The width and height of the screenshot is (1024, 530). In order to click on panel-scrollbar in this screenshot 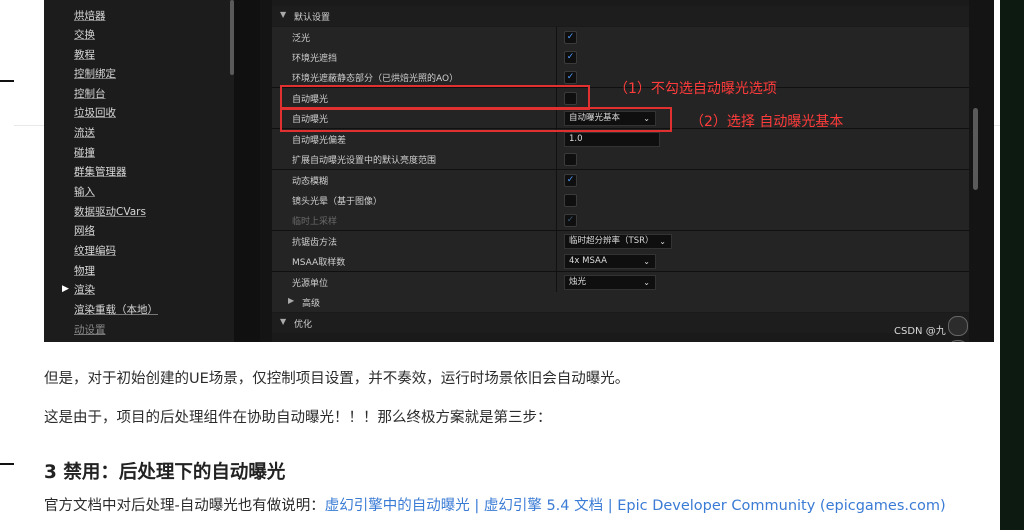, I will do `click(981, 171)`.